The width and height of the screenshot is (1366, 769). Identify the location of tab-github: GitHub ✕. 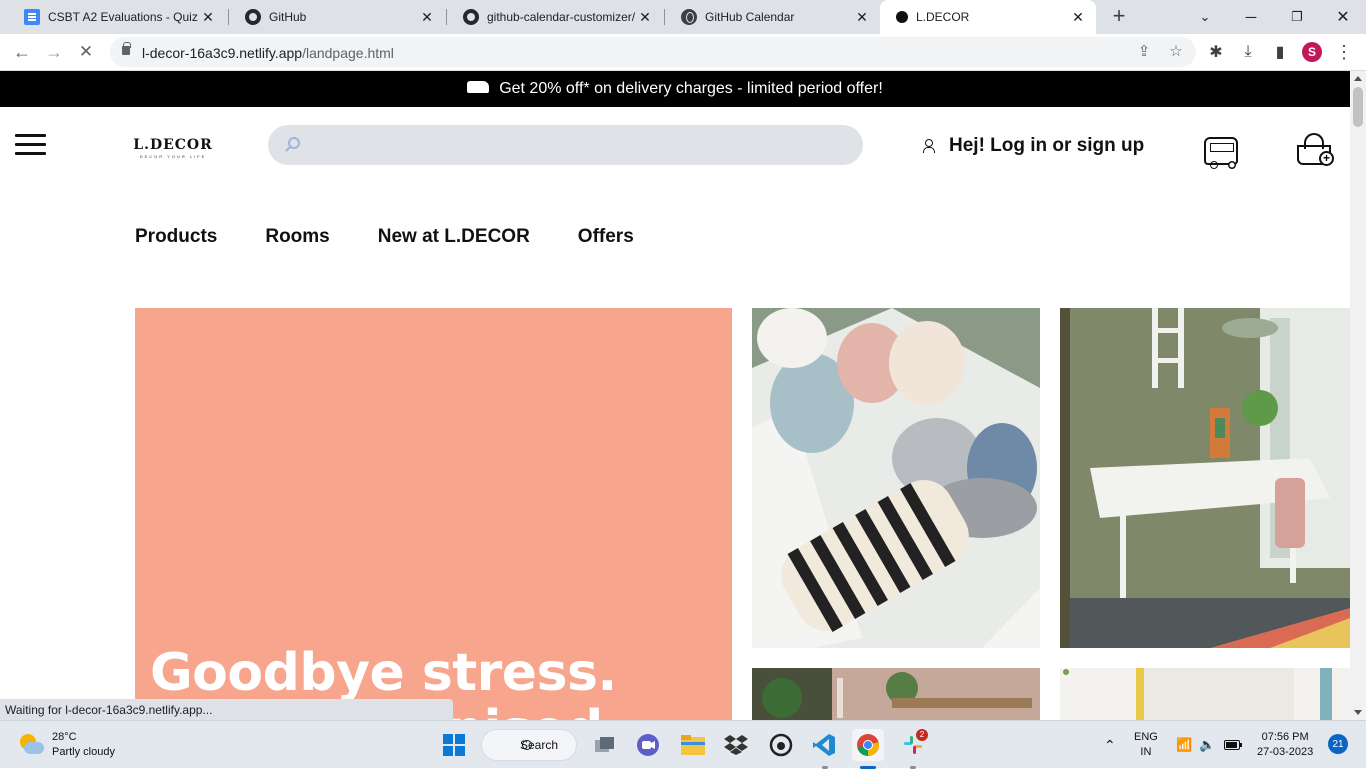
(337, 17).